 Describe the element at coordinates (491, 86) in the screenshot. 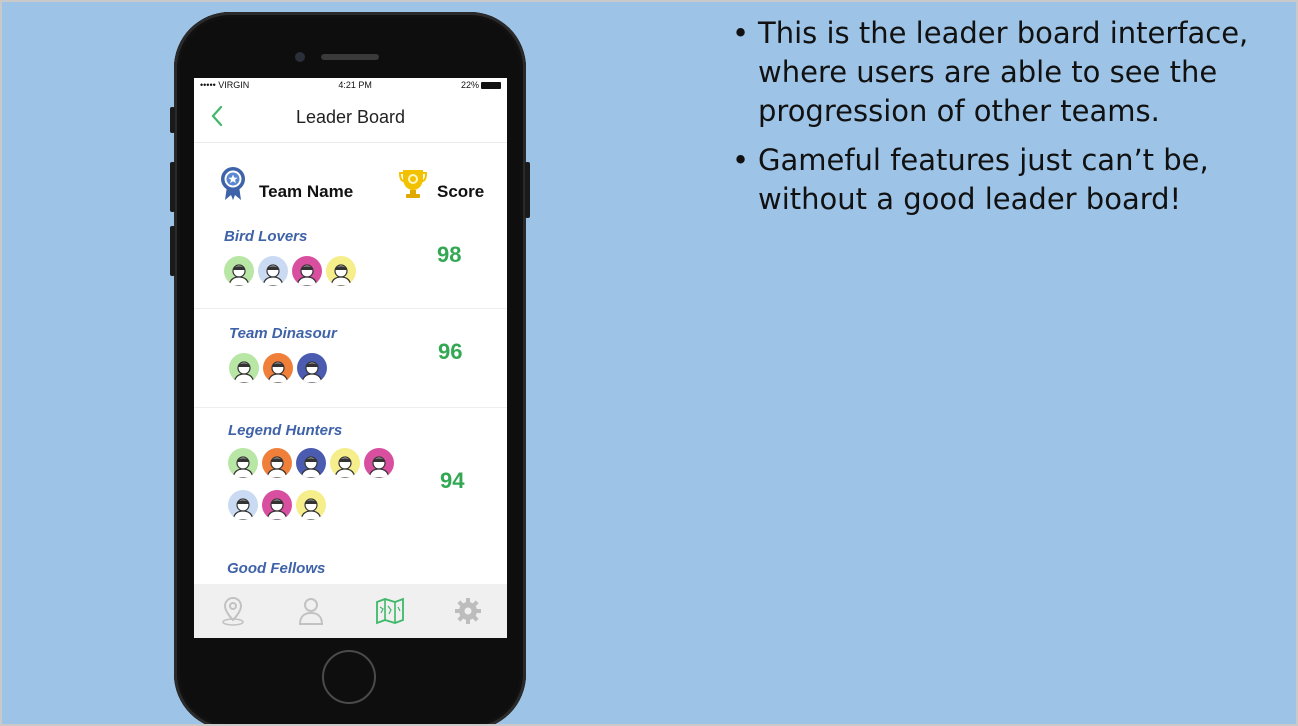

I see `battery-icon` at that location.